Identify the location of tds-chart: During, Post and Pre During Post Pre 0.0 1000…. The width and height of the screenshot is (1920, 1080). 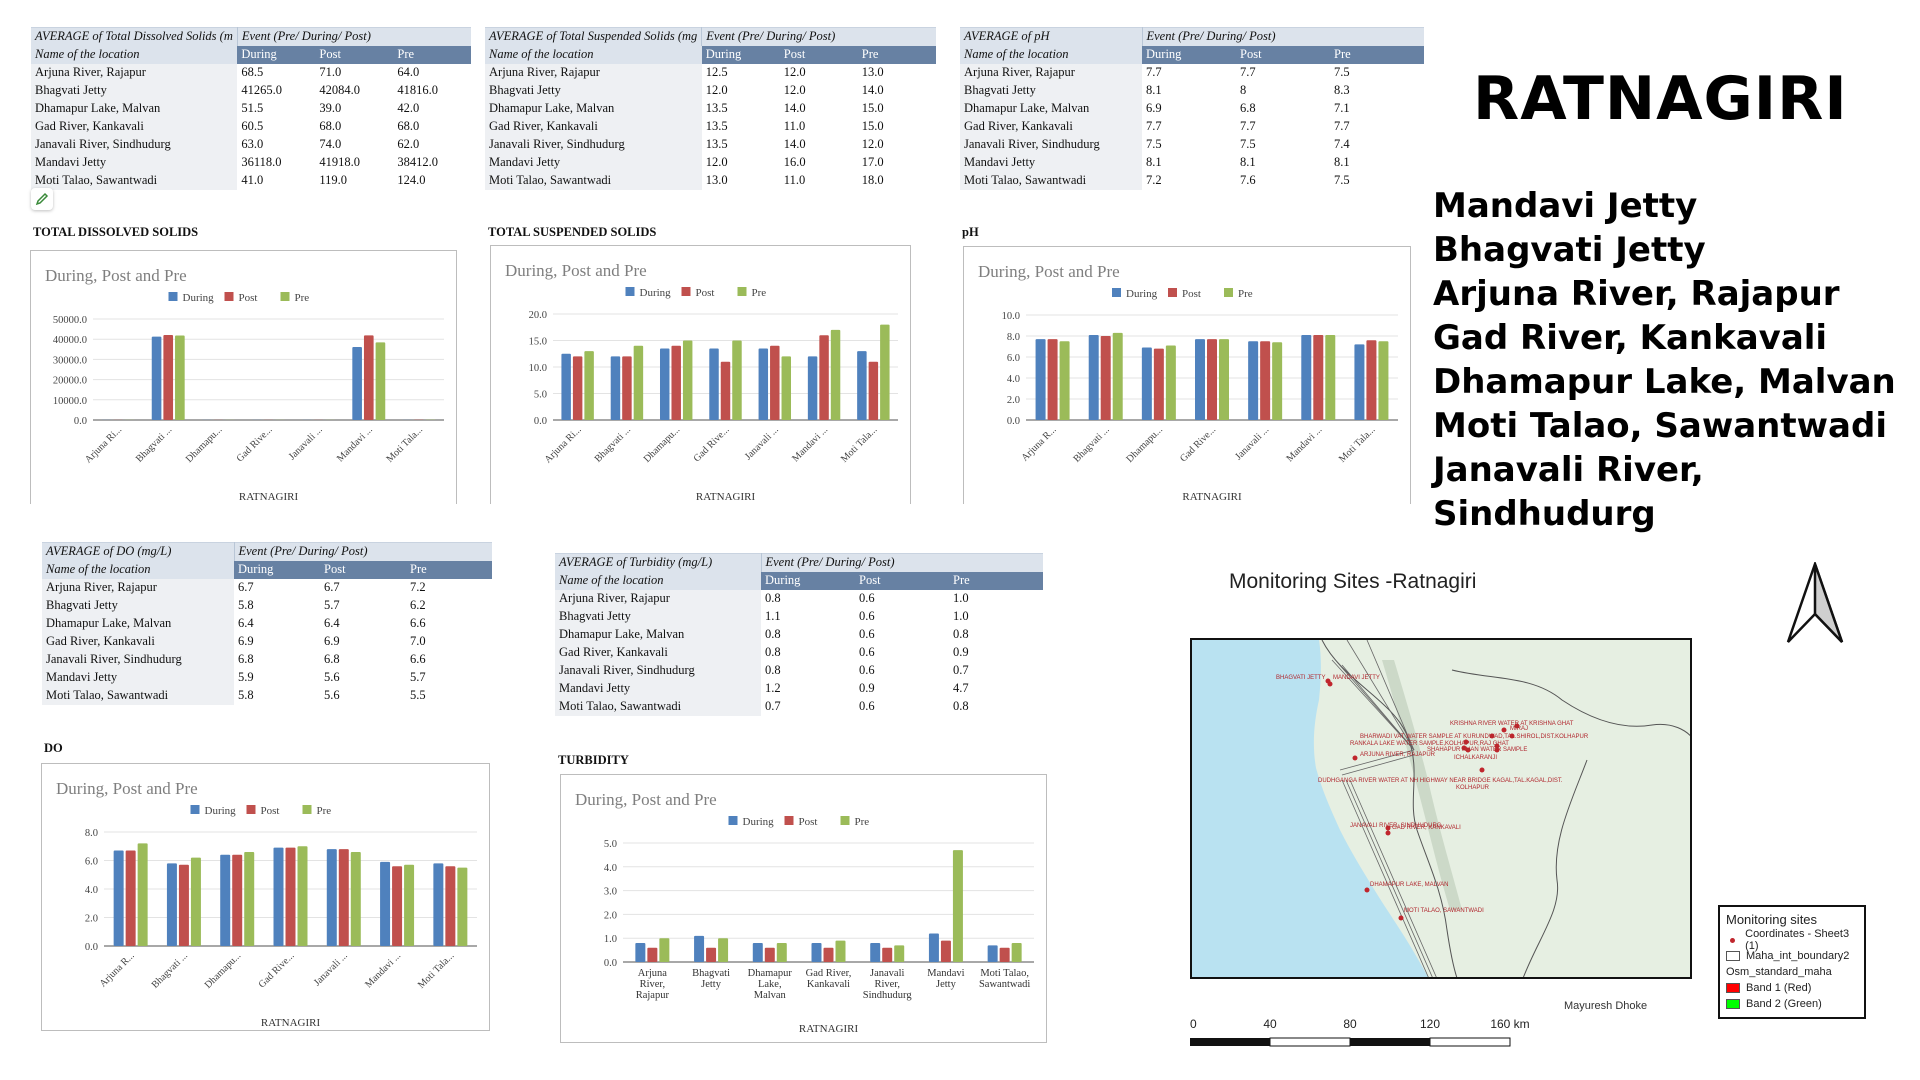
(243, 377).